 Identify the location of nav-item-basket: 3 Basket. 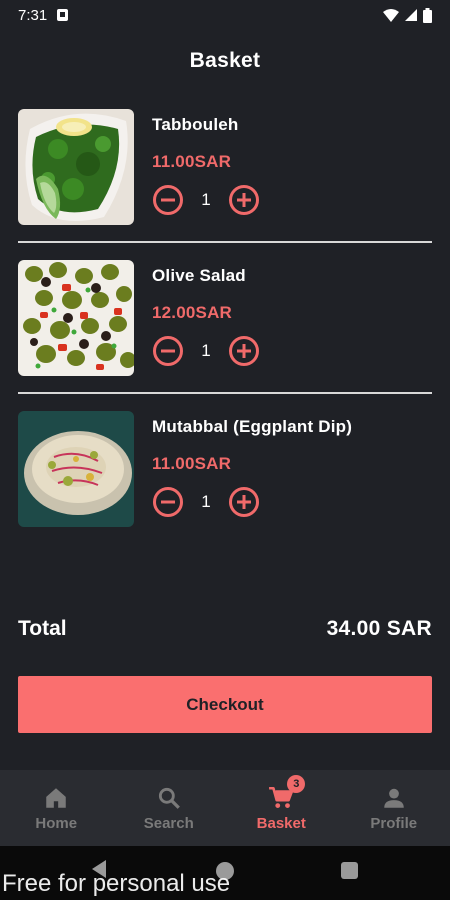
(281, 808).